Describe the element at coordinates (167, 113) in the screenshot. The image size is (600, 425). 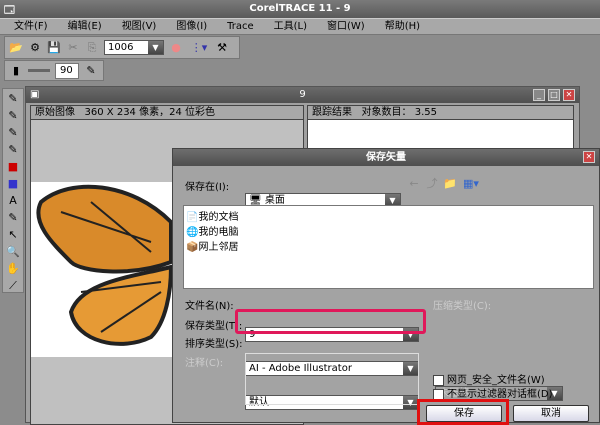
I see `original-image-header: 原始图像 360 X 234 像素，24 位彩色` at that location.